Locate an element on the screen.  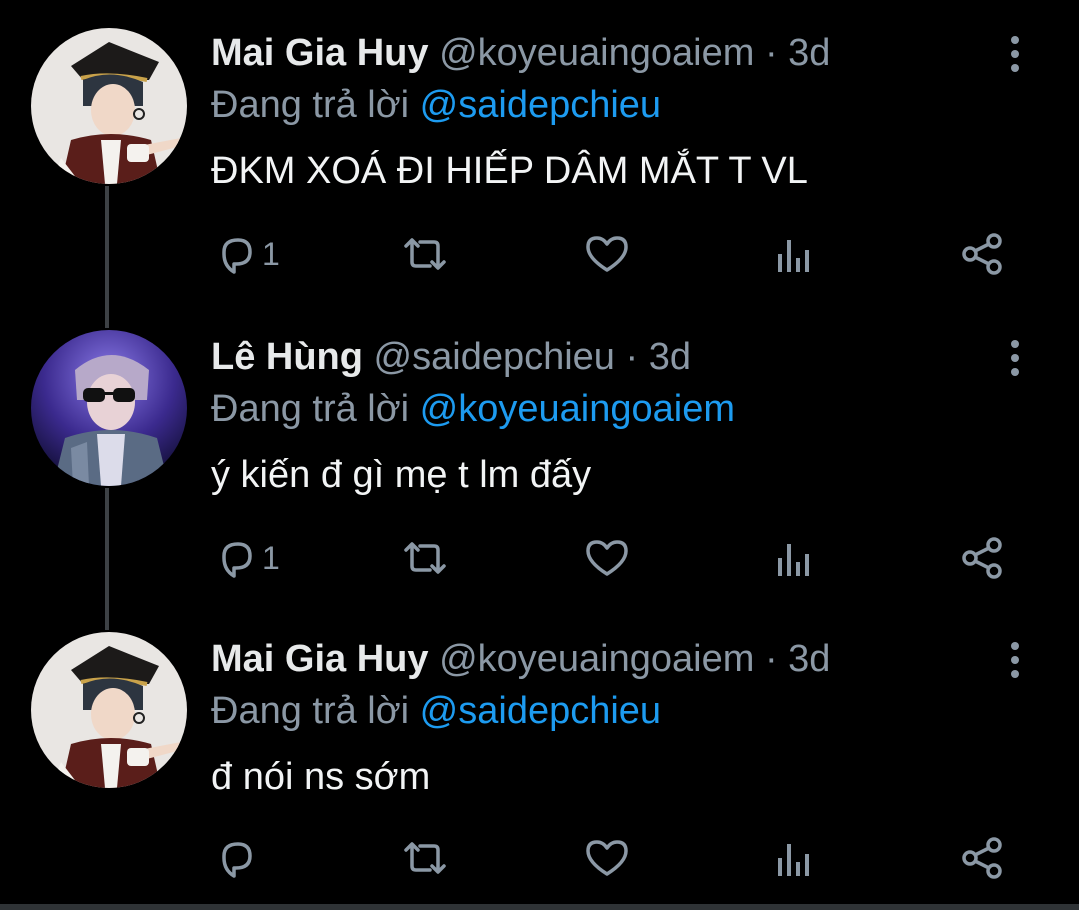
user-handle: @saidepchieu is located at coordinates (494, 357).